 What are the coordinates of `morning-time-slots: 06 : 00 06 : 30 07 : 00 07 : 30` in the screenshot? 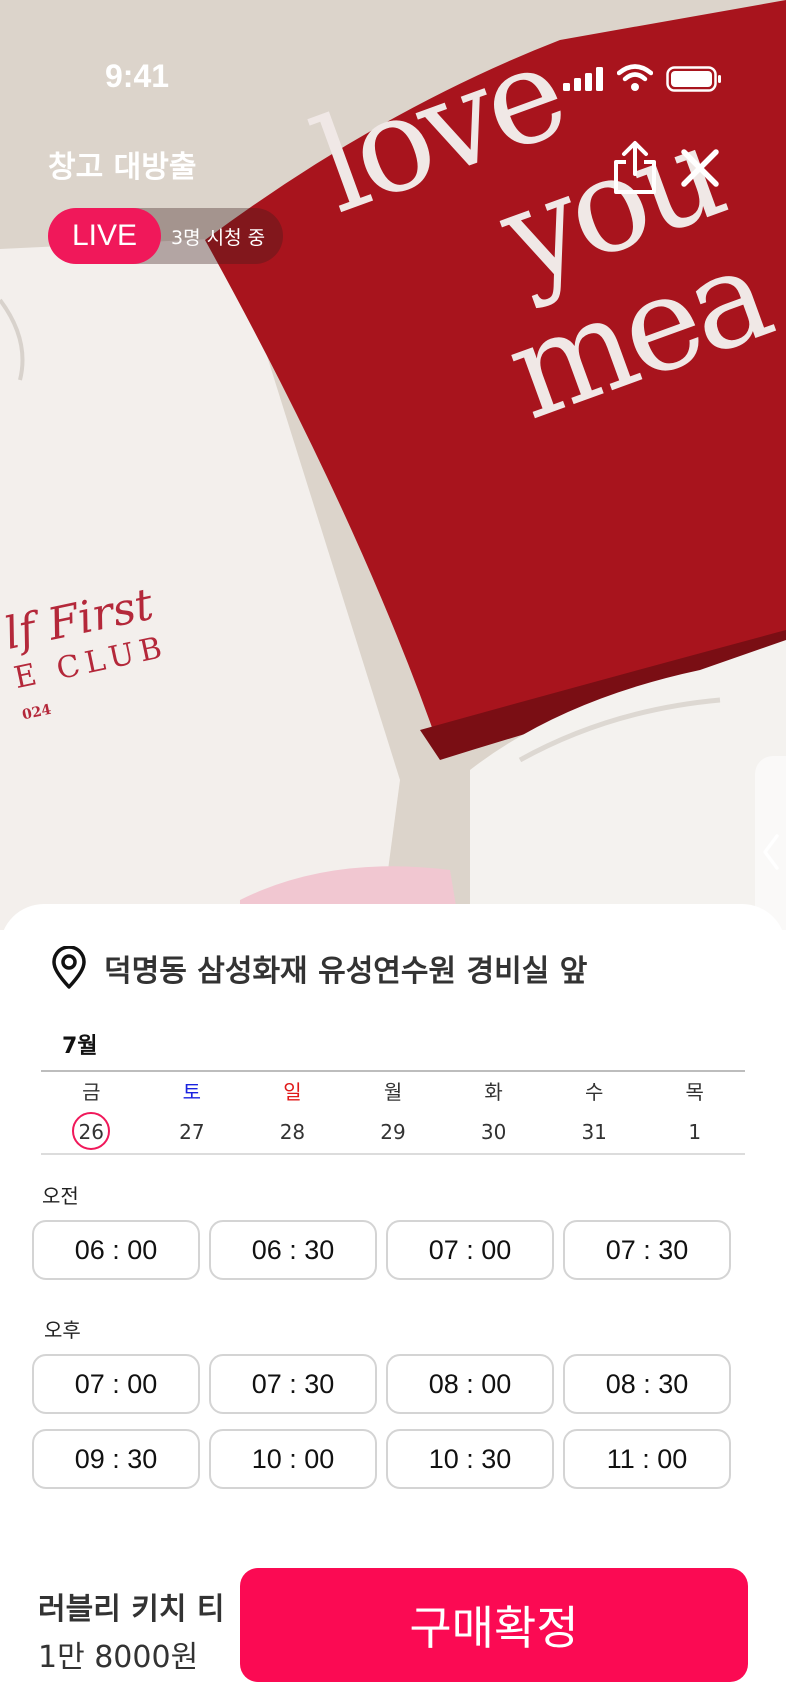 It's located at (381, 1250).